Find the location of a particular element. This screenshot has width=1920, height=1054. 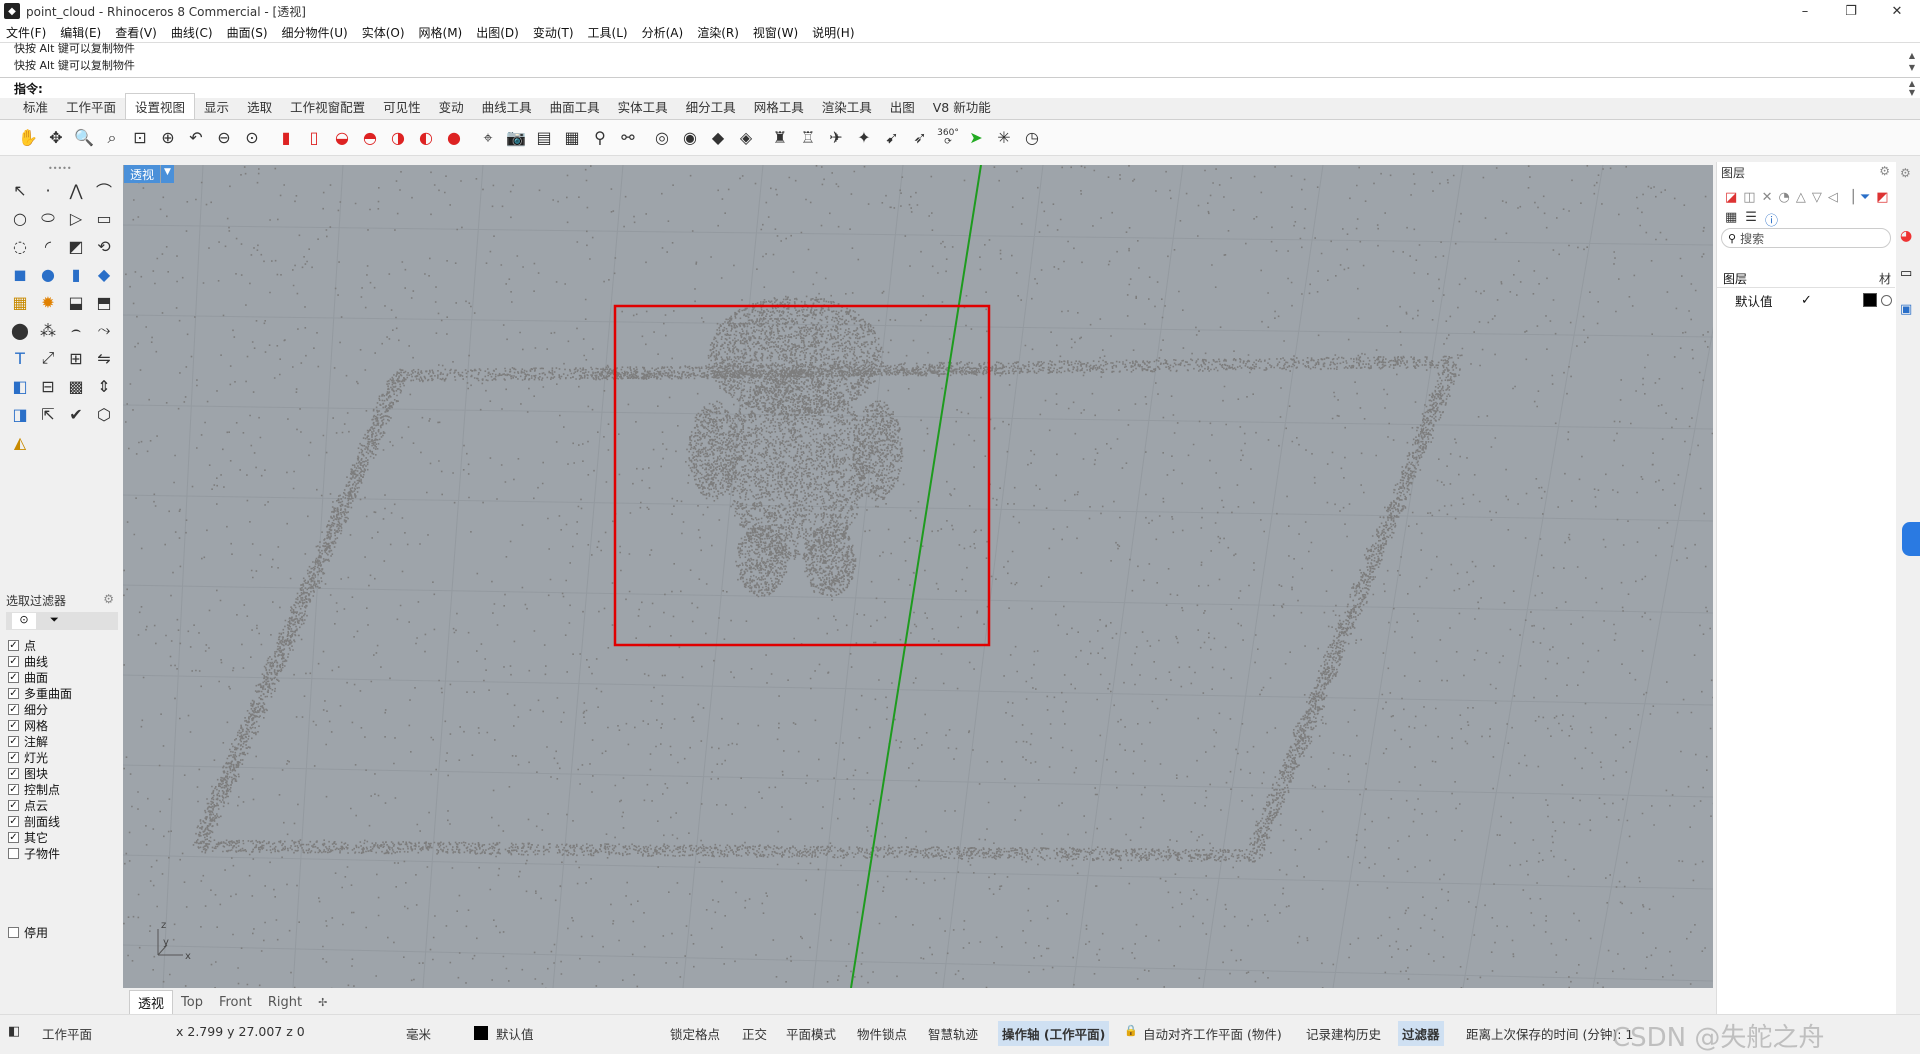

menu-item: 网格(M) is located at coordinates (441, 32).